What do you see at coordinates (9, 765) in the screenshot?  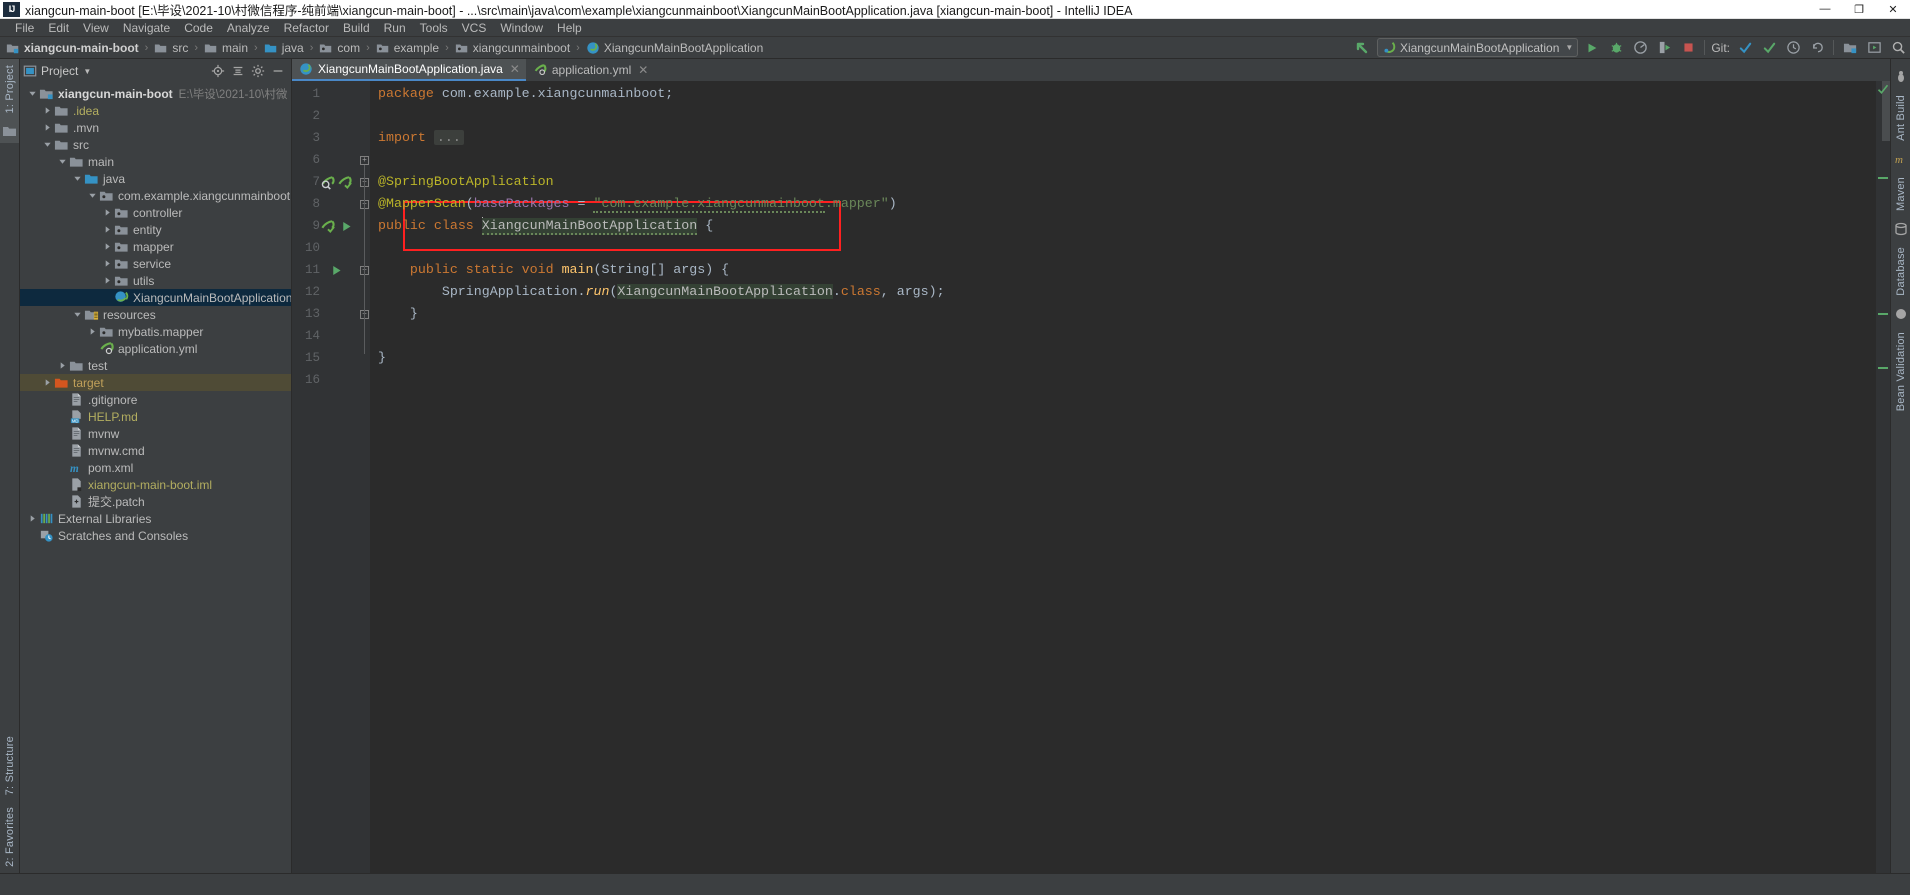 I see `sidebar-tab-structure: 7: Structure` at bounding box center [9, 765].